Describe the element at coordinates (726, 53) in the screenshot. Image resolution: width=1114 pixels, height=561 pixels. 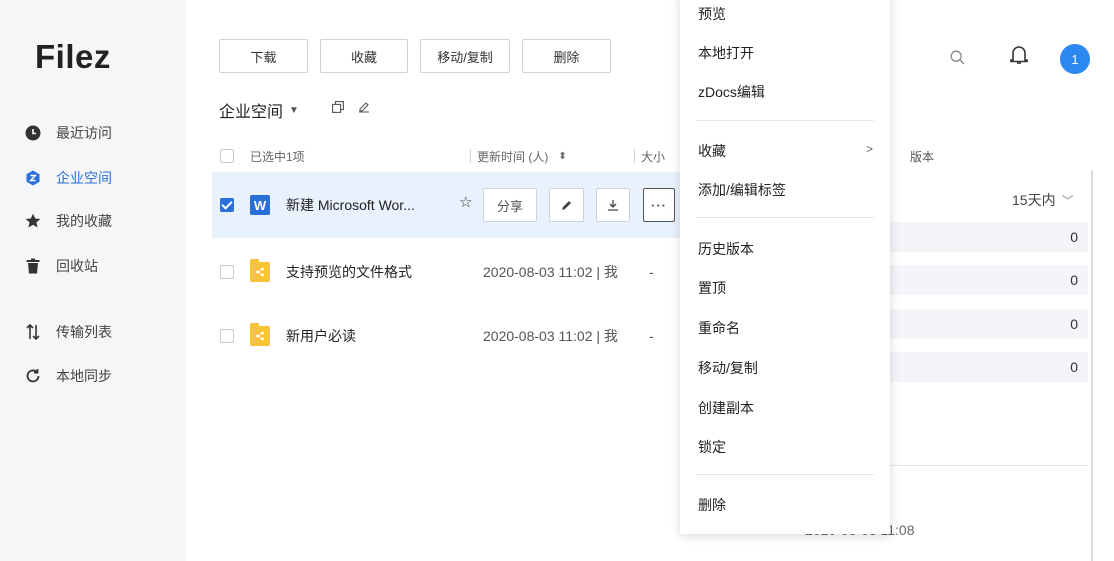
I see `menu-item-open-local: 本地打开` at that location.